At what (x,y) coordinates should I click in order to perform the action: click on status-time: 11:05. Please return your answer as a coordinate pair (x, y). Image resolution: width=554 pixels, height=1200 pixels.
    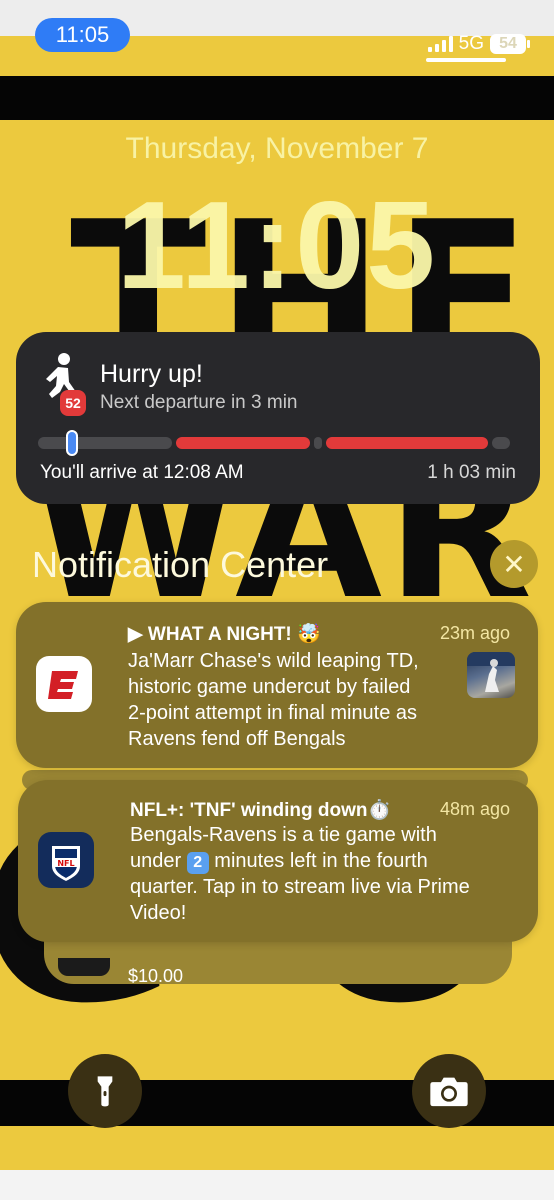
    Looking at the image, I should click on (82, 34).